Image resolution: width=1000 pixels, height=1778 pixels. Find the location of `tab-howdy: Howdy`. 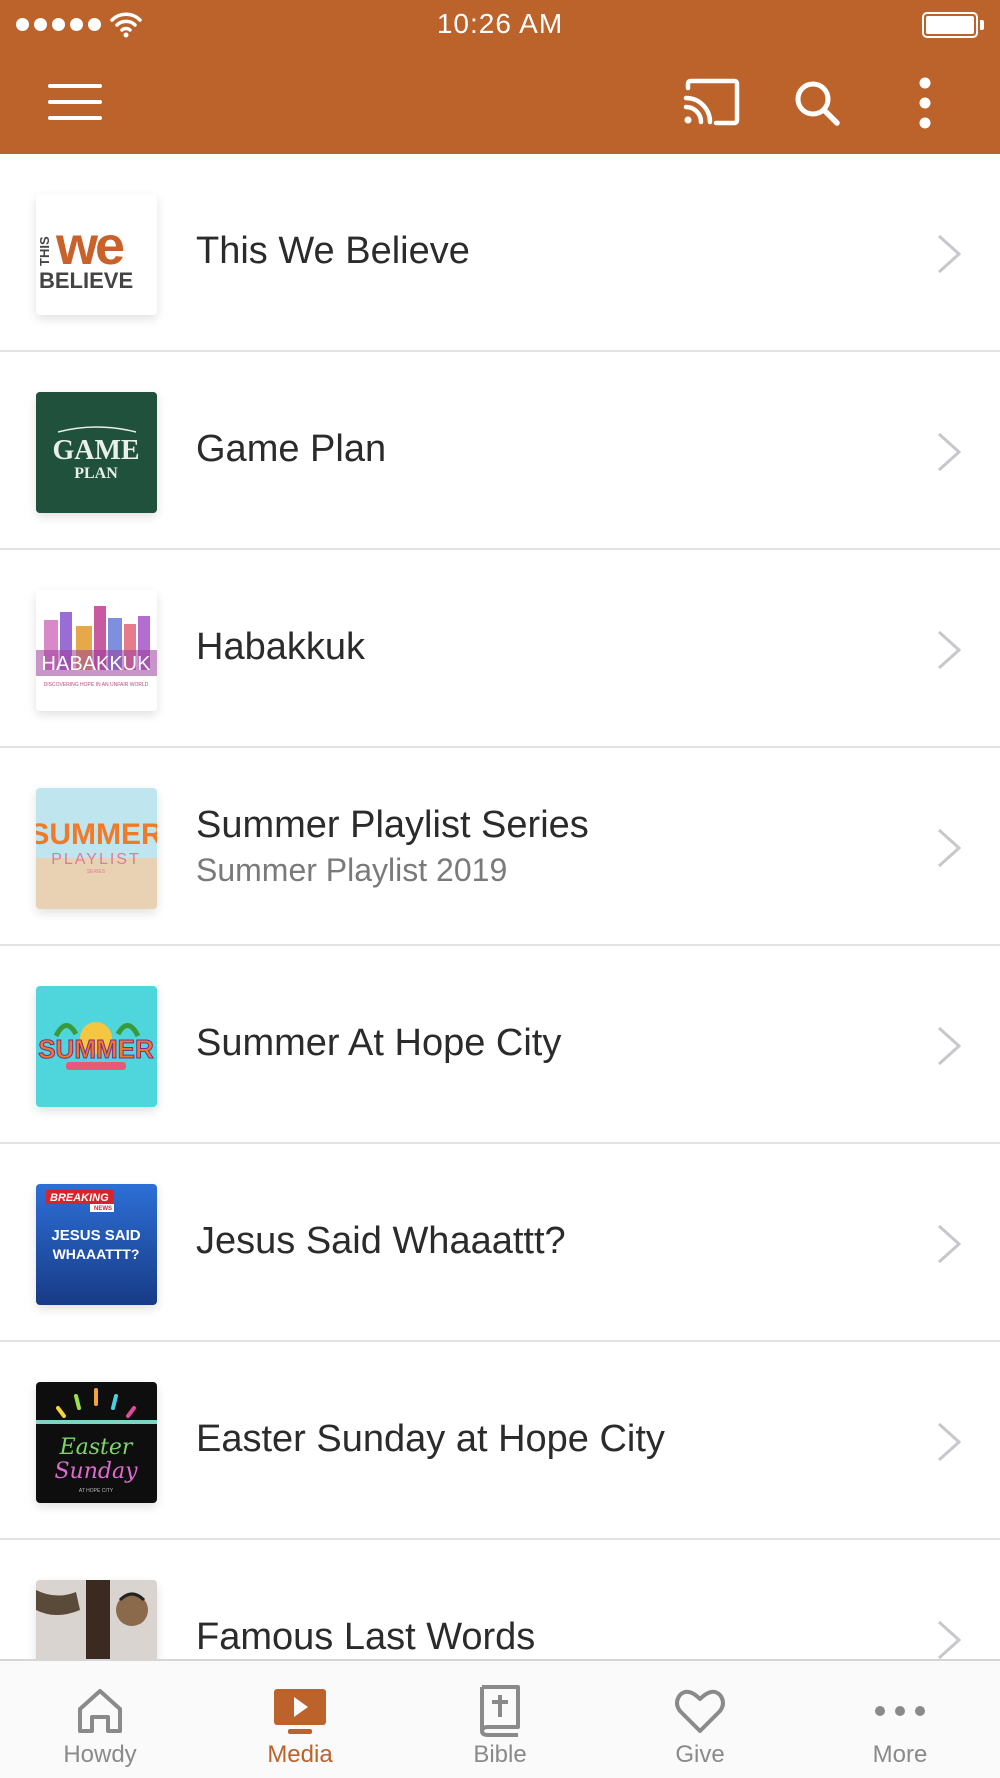

tab-howdy: Howdy is located at coordinates (100, 1719).